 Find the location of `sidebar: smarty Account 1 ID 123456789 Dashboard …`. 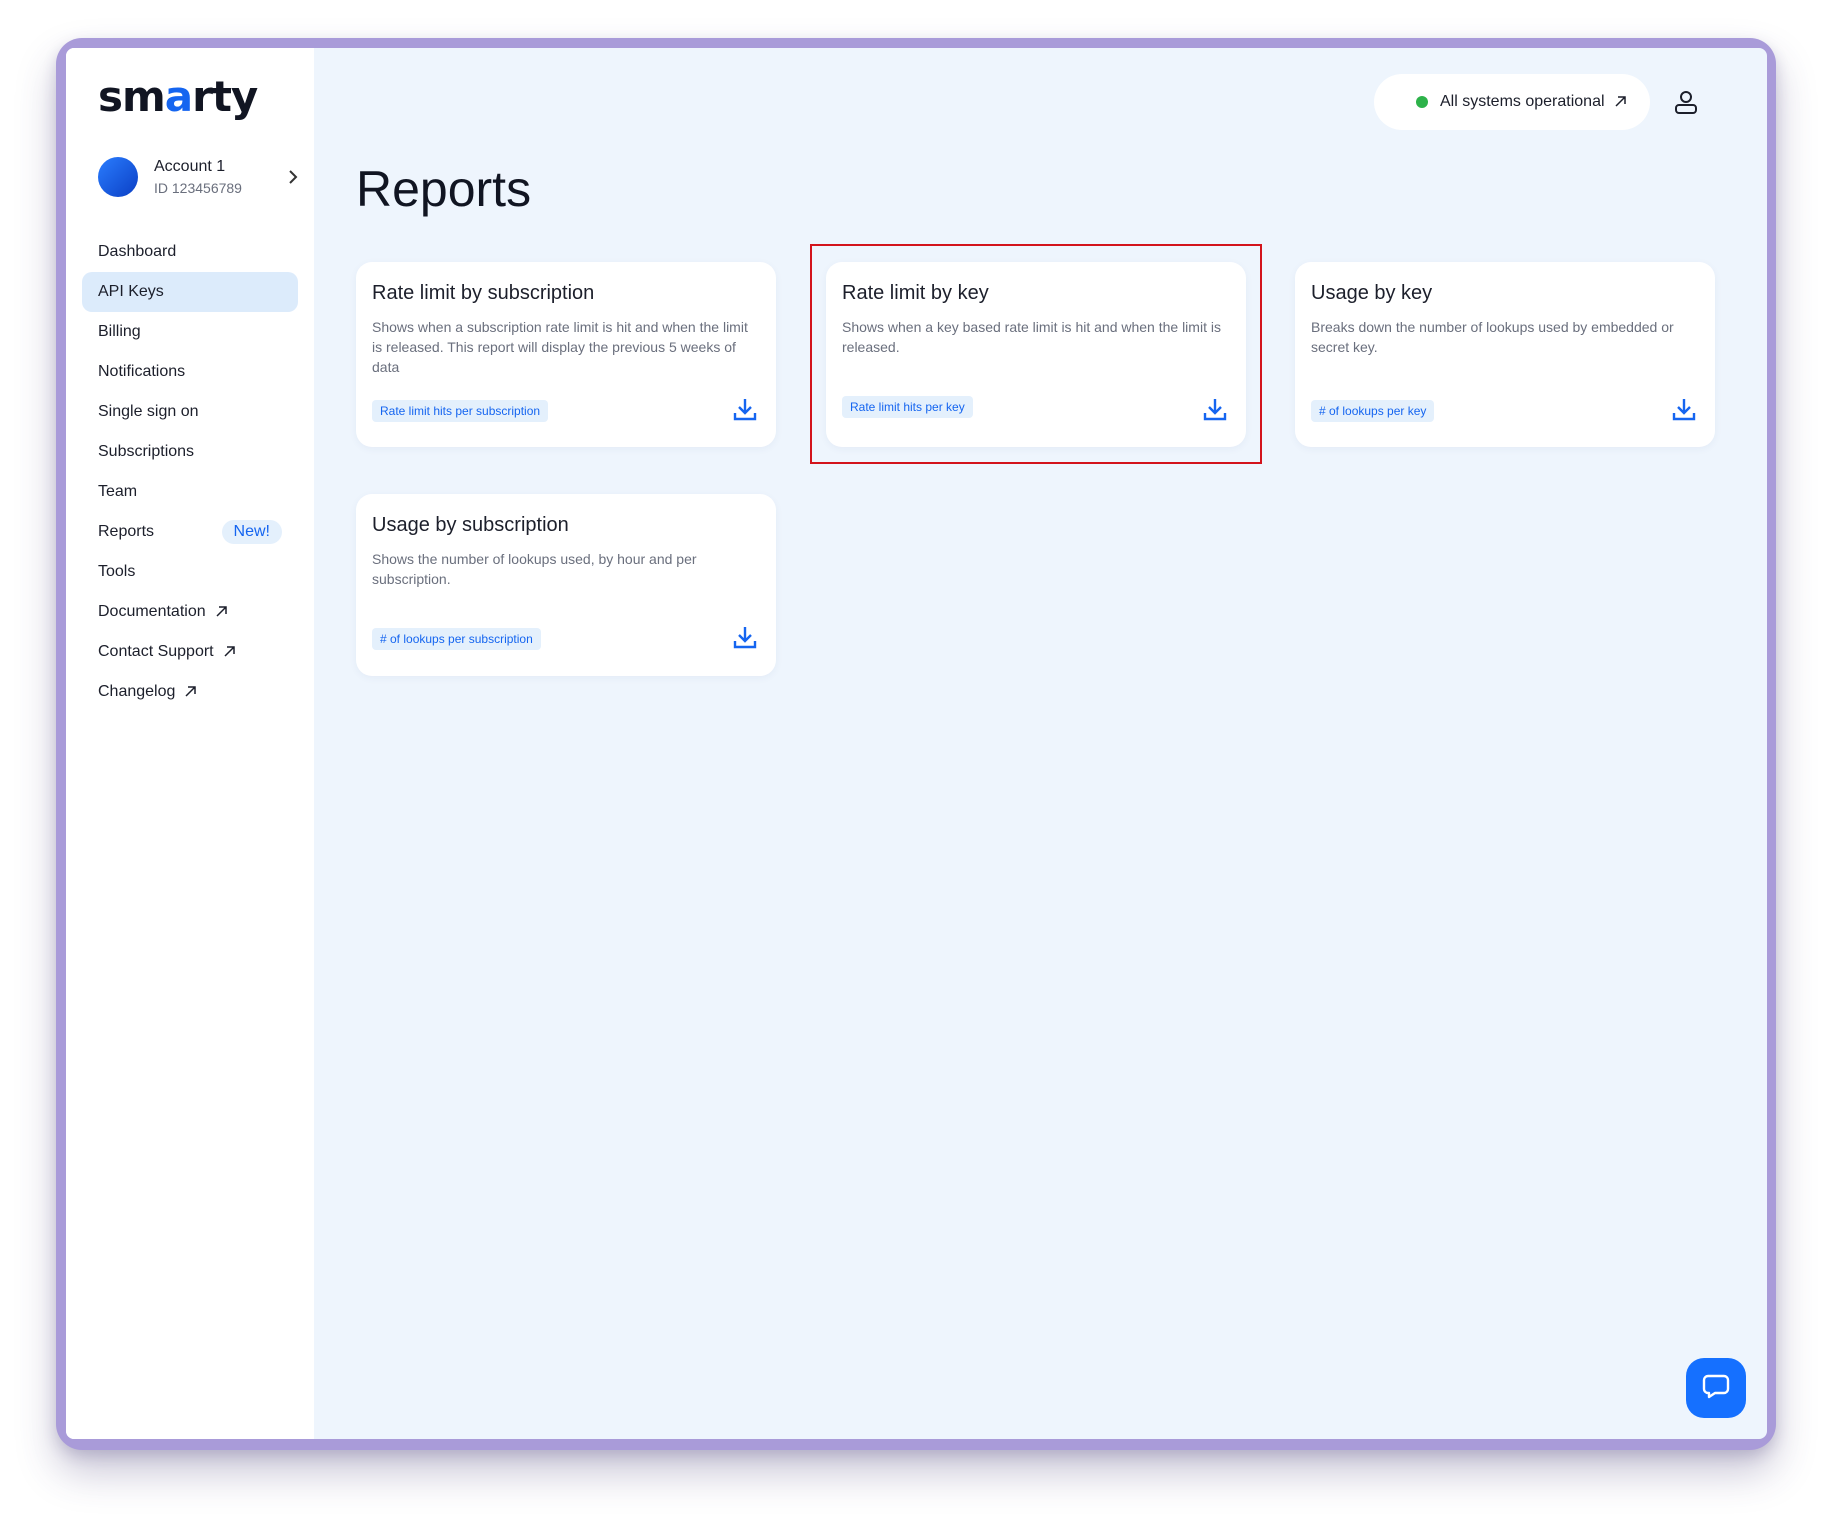

sidebar: smarty Account 1 ID 123456789 Dashboard … is located at coordinates (190, 743).